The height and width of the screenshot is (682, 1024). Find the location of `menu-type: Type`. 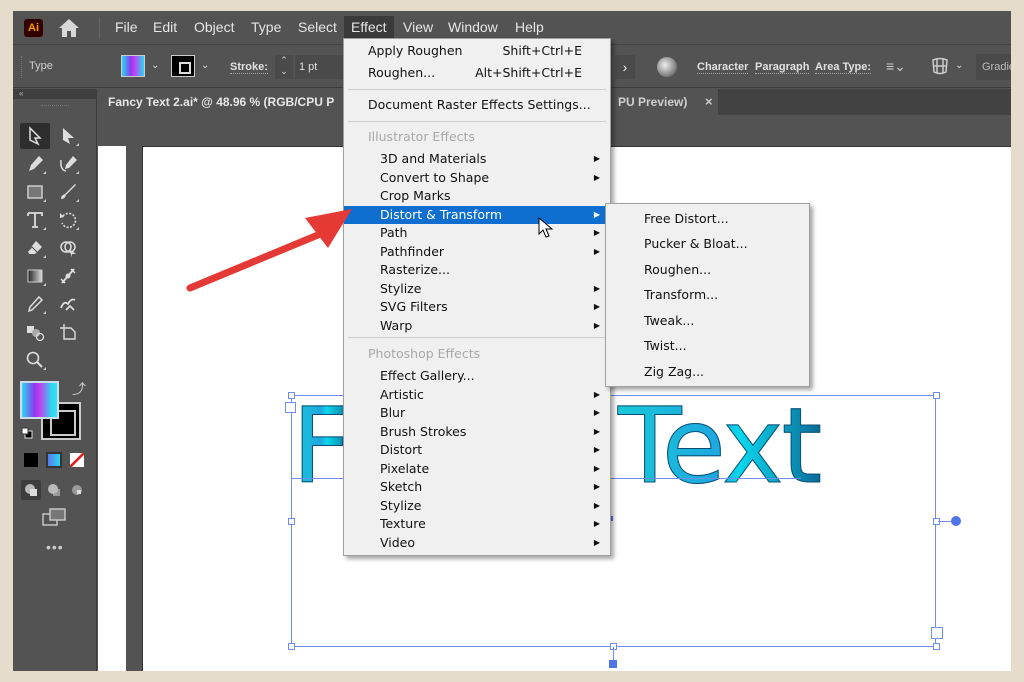

menu-type: Type is located at coordinates (266, 28).